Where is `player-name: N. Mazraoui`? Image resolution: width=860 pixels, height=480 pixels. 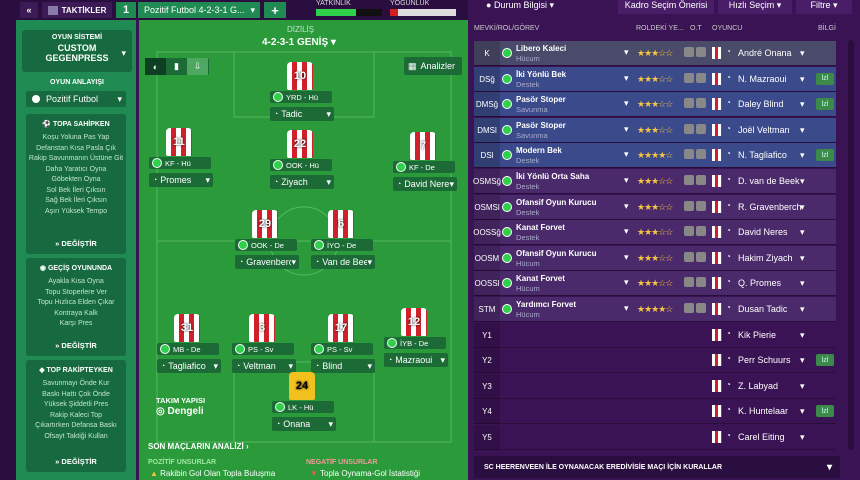 player-name: N. Mazraoui is located at coordinates (762, 79).